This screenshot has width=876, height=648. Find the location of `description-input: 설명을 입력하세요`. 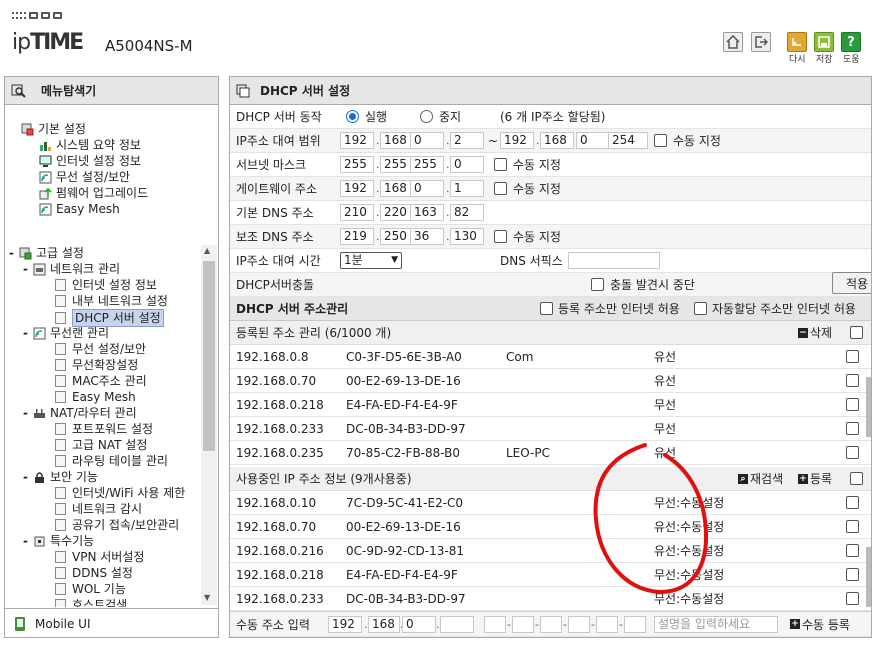

description-input: 설명을 입력하세요 is located at coordinates (716, 624).